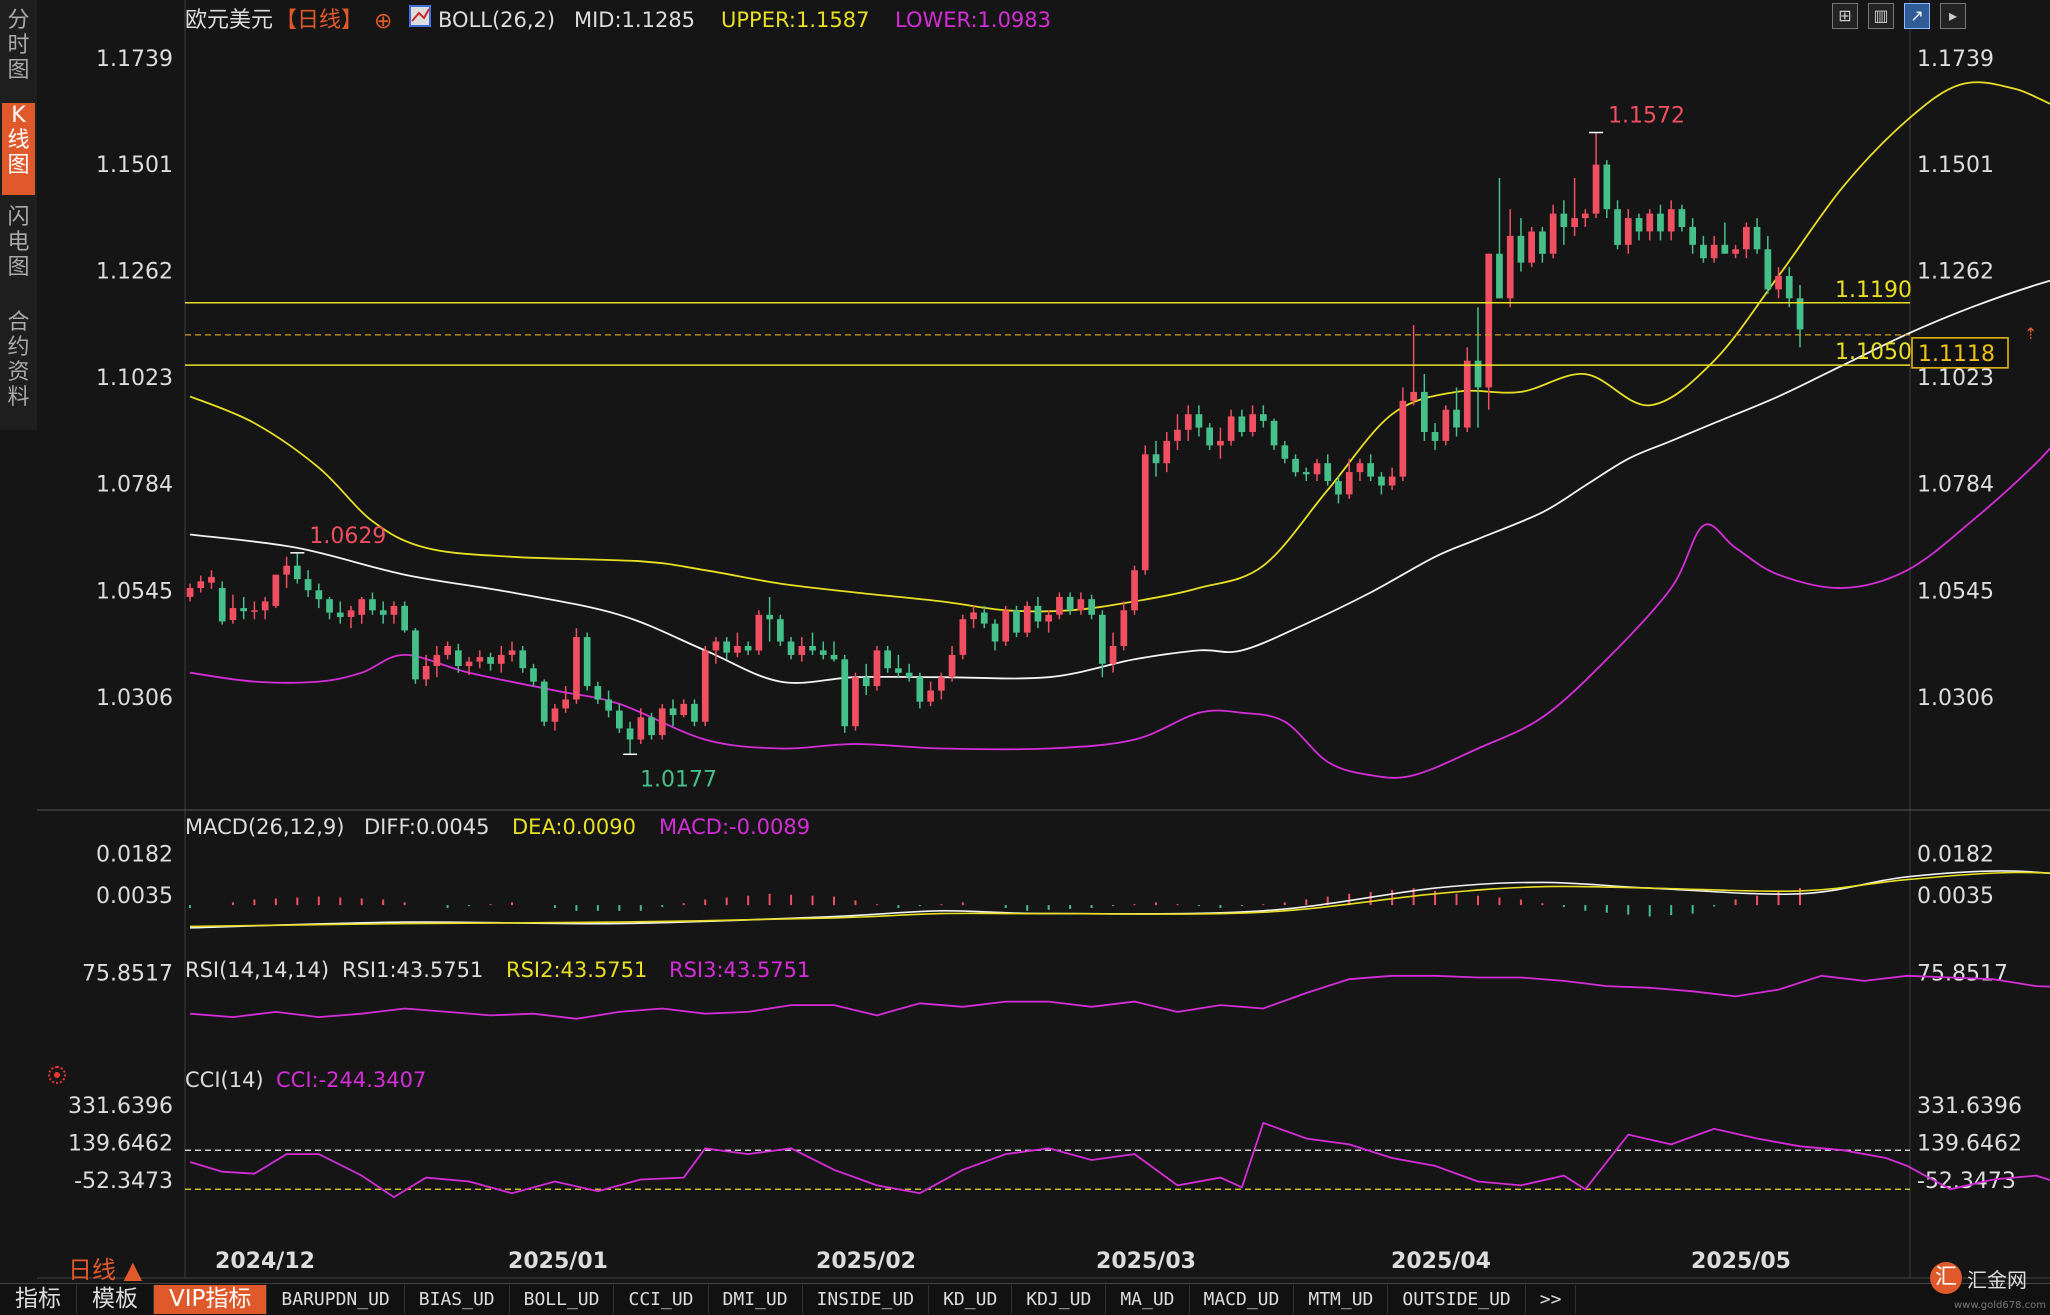 This screenshot has width=2050, height=1315. I want to click on record-icon, so click(57, 1075).